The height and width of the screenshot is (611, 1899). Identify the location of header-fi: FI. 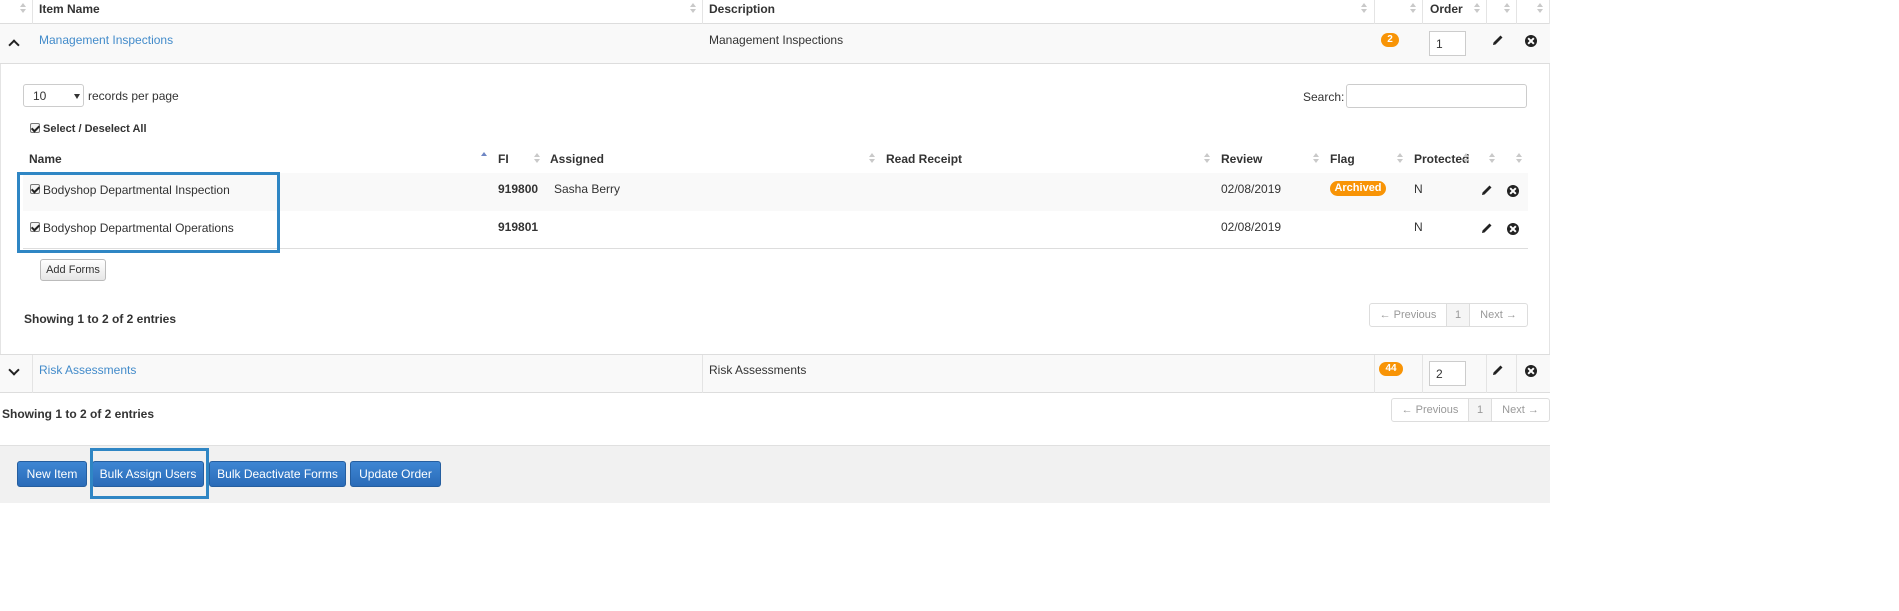
(503, 159).